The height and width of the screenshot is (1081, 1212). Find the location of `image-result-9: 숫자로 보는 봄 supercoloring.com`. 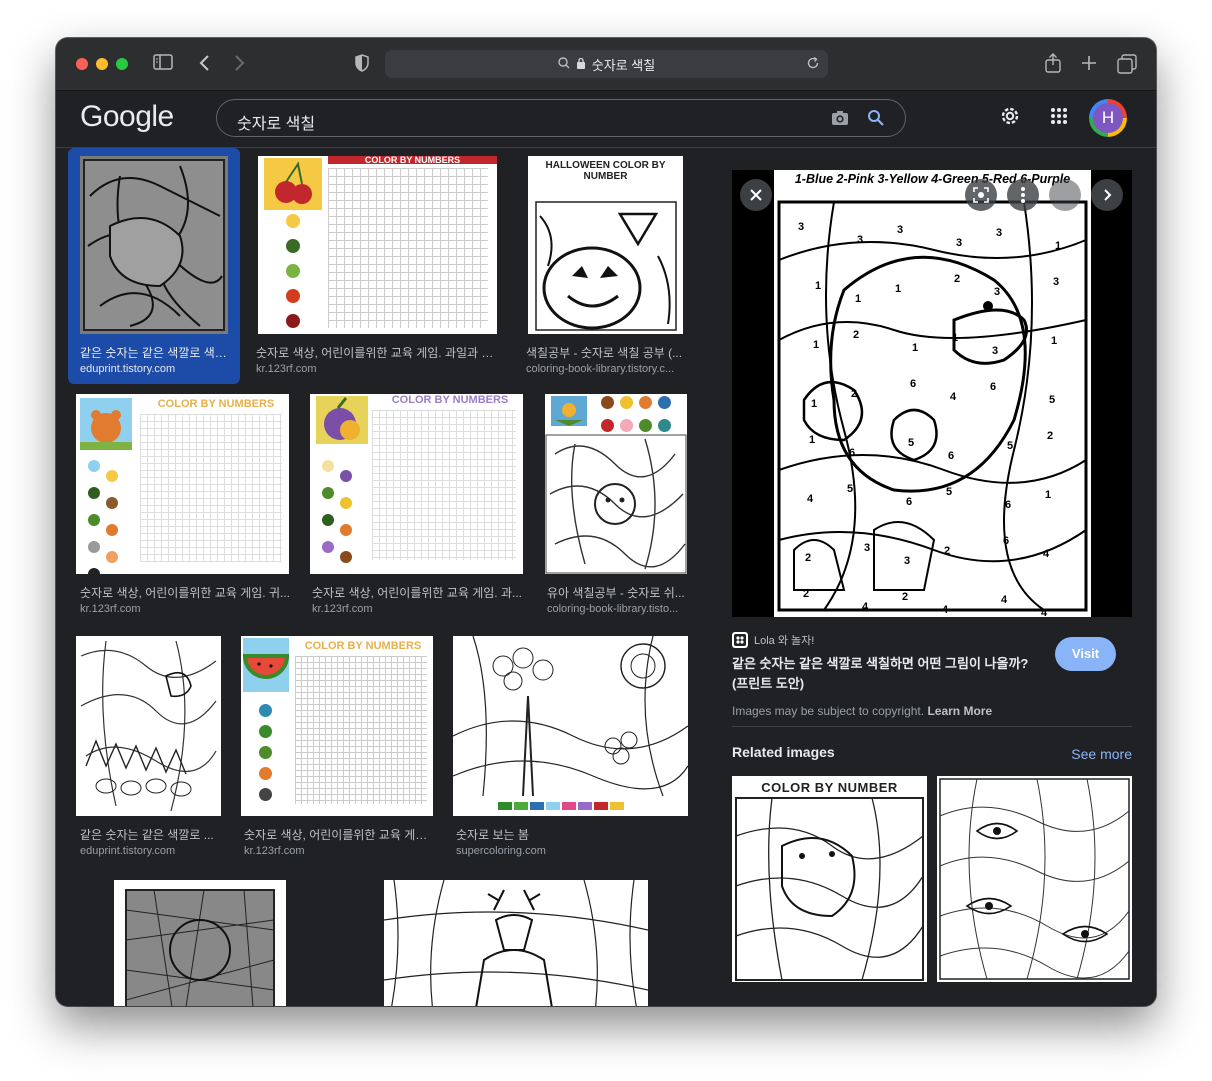

image-result-9: 숫자로 보는 봄 supercoloring.com is located at coordinates (571, 751).